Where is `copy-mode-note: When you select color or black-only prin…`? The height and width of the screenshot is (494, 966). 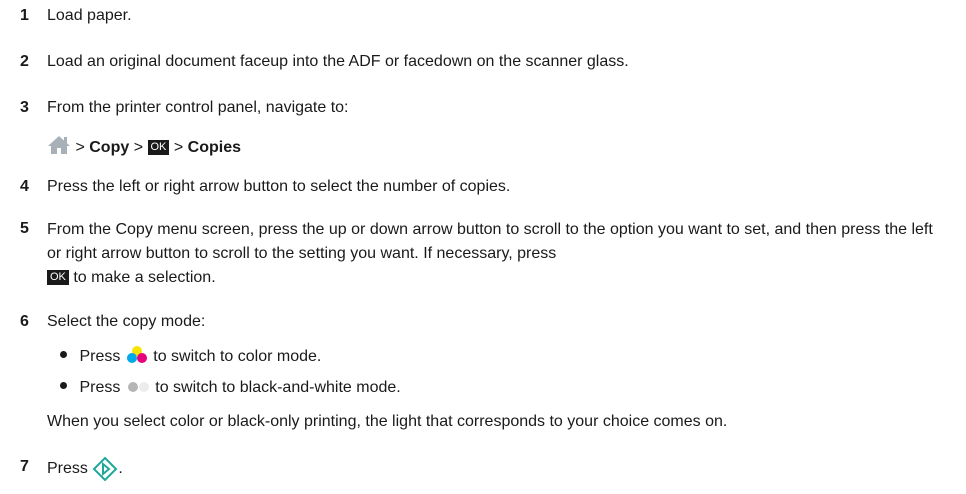 copy-mode-note: When you select color or black-only prin… is located at coordinates (496, 422).